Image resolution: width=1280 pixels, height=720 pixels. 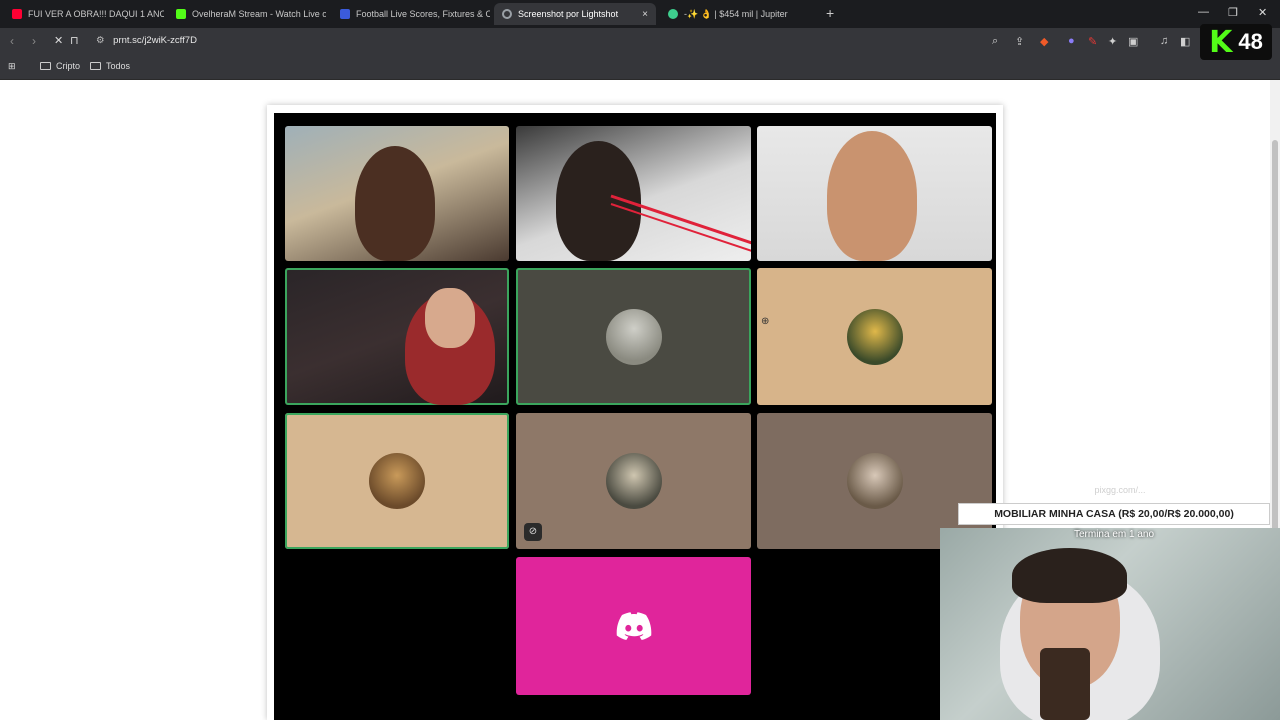 I want to click on forward-button: ›, so click(x=34, y=41).